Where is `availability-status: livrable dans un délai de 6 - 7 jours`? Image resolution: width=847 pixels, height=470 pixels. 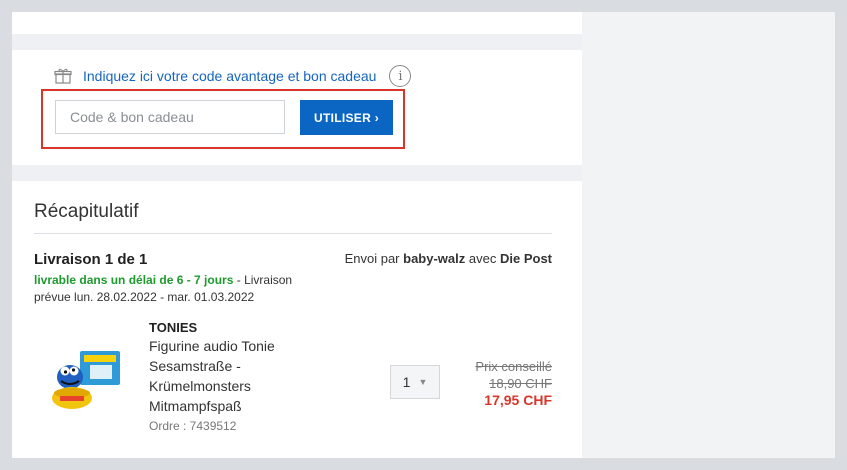
availability-status: livrable dans un délai de 6 - 7 jours is located at coordinates (134, 280).